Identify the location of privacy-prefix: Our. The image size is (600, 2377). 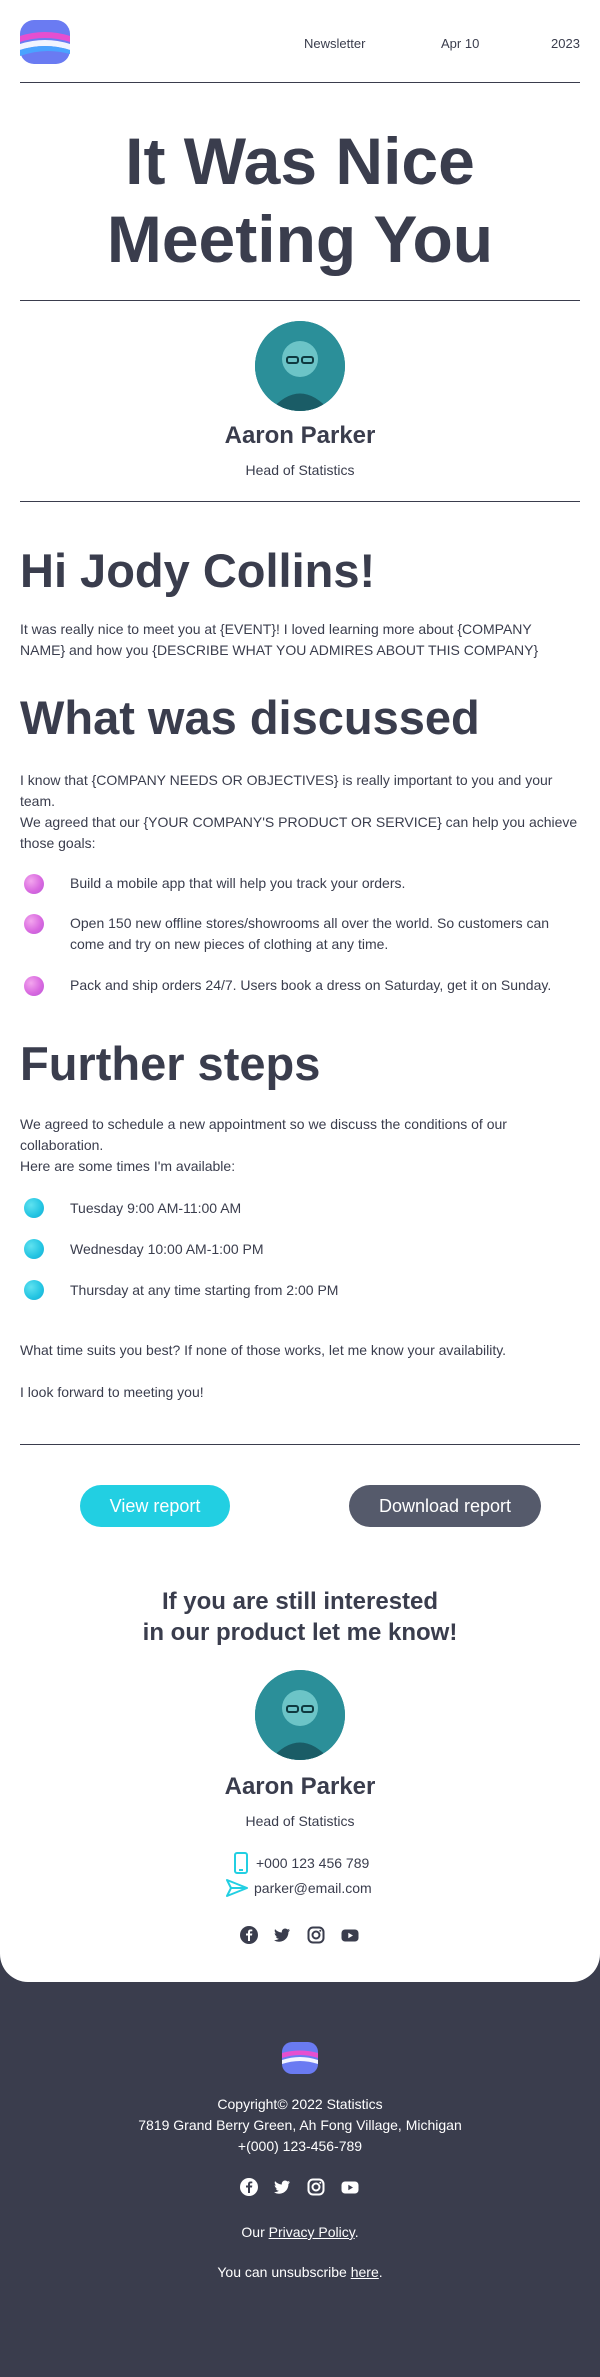
(255, 2232).